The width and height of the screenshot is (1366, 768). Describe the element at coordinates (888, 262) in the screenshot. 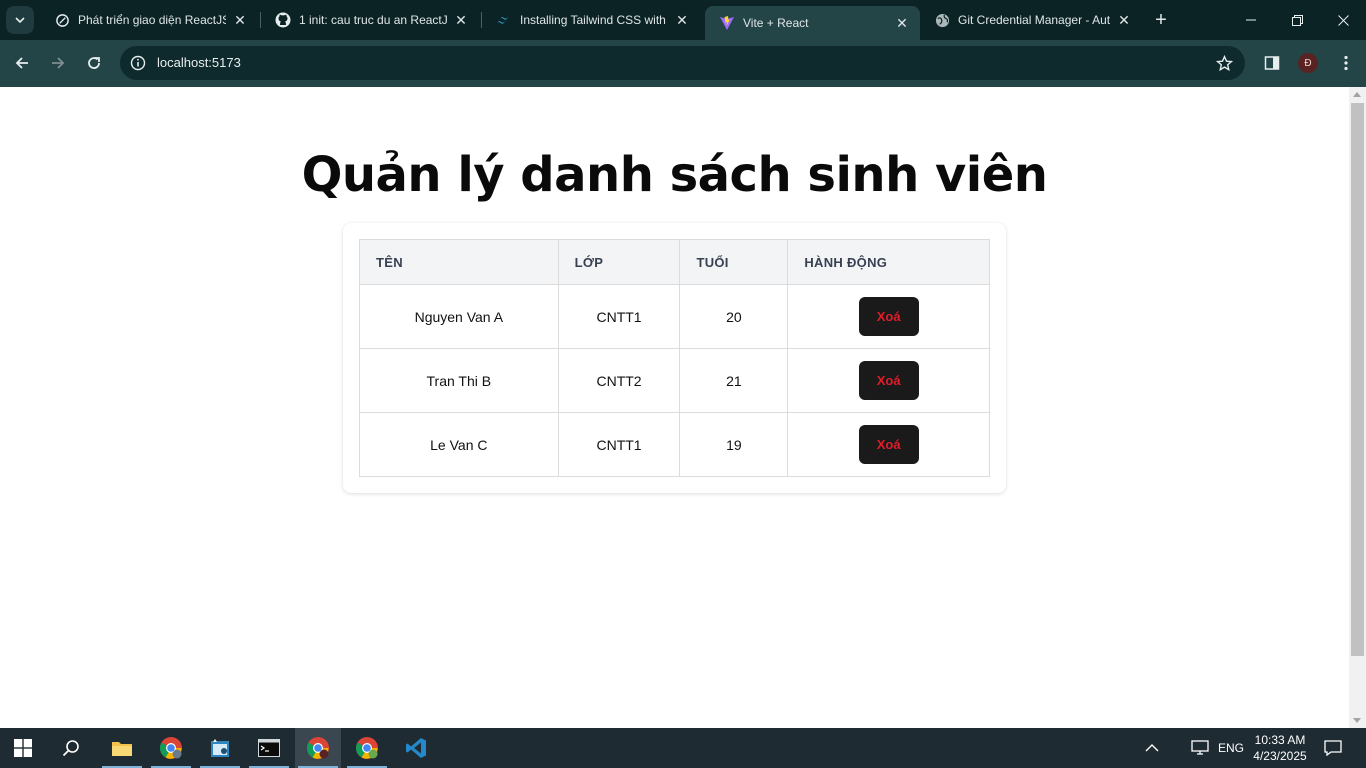

I see `header-action: HÀNH ĐỘNG` at that location.